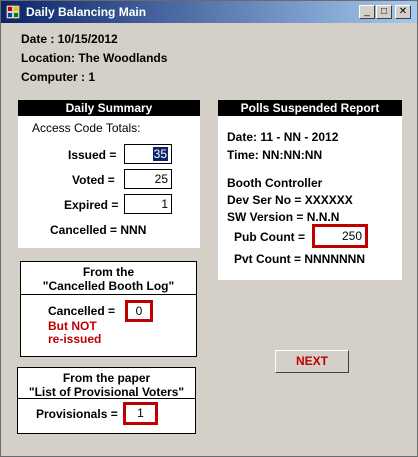 The image size is (418, 457). I want to click on report-time-label: Time: NN:NN:NN, so click(275, 155).